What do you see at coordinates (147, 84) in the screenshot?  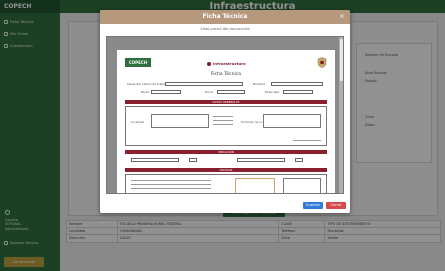 I see `pdf-field-label: Clave del centro de trabajo` at bounding box center [147, 84].